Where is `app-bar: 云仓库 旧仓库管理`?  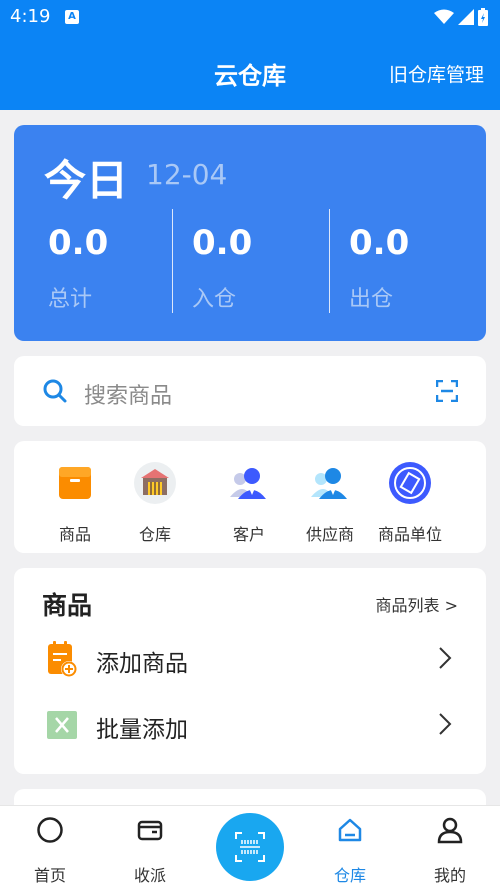 app-bar: 云仓库 旧仓库管理 is located at coordinates (250, 72).